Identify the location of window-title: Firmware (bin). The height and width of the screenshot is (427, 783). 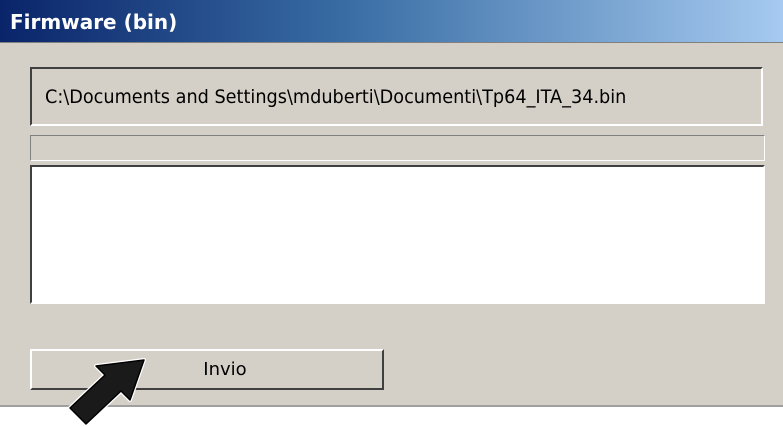
(94, 22).